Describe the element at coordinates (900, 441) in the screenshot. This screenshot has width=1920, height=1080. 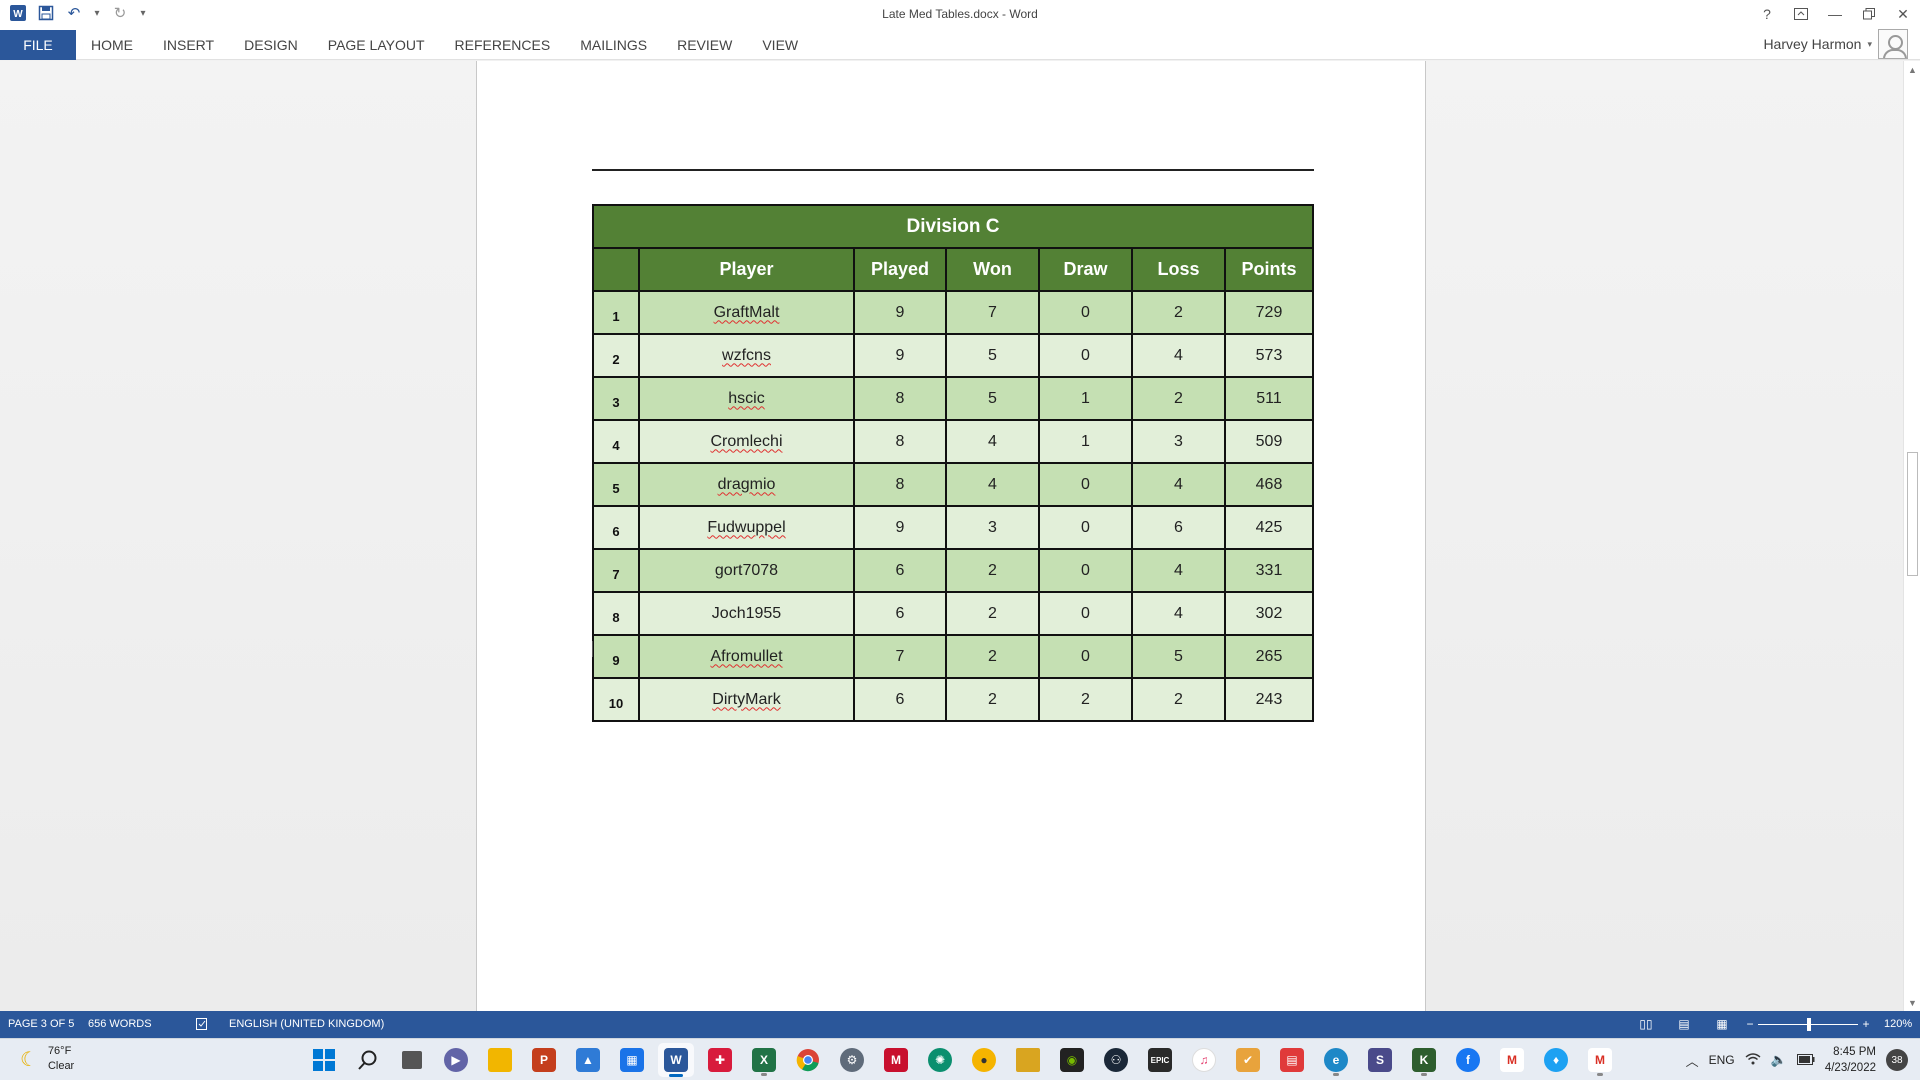
I see `cell-played: 8` at that location.